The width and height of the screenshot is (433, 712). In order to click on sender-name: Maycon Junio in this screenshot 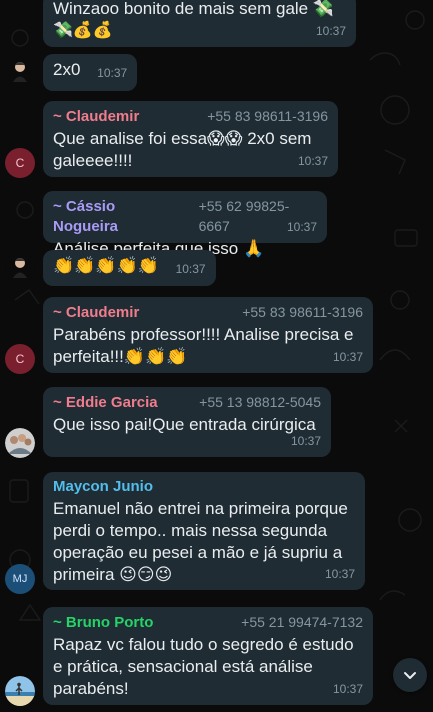, I will do `click(103, 487)`.